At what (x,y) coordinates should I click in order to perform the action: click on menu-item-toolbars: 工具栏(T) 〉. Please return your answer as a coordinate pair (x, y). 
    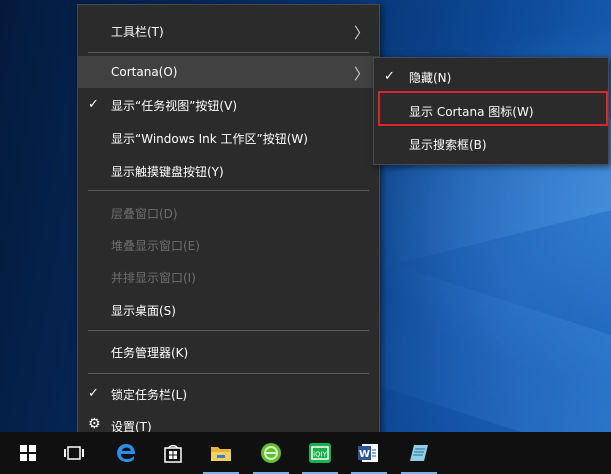
    Looking at the image, I should click on (228, 31).